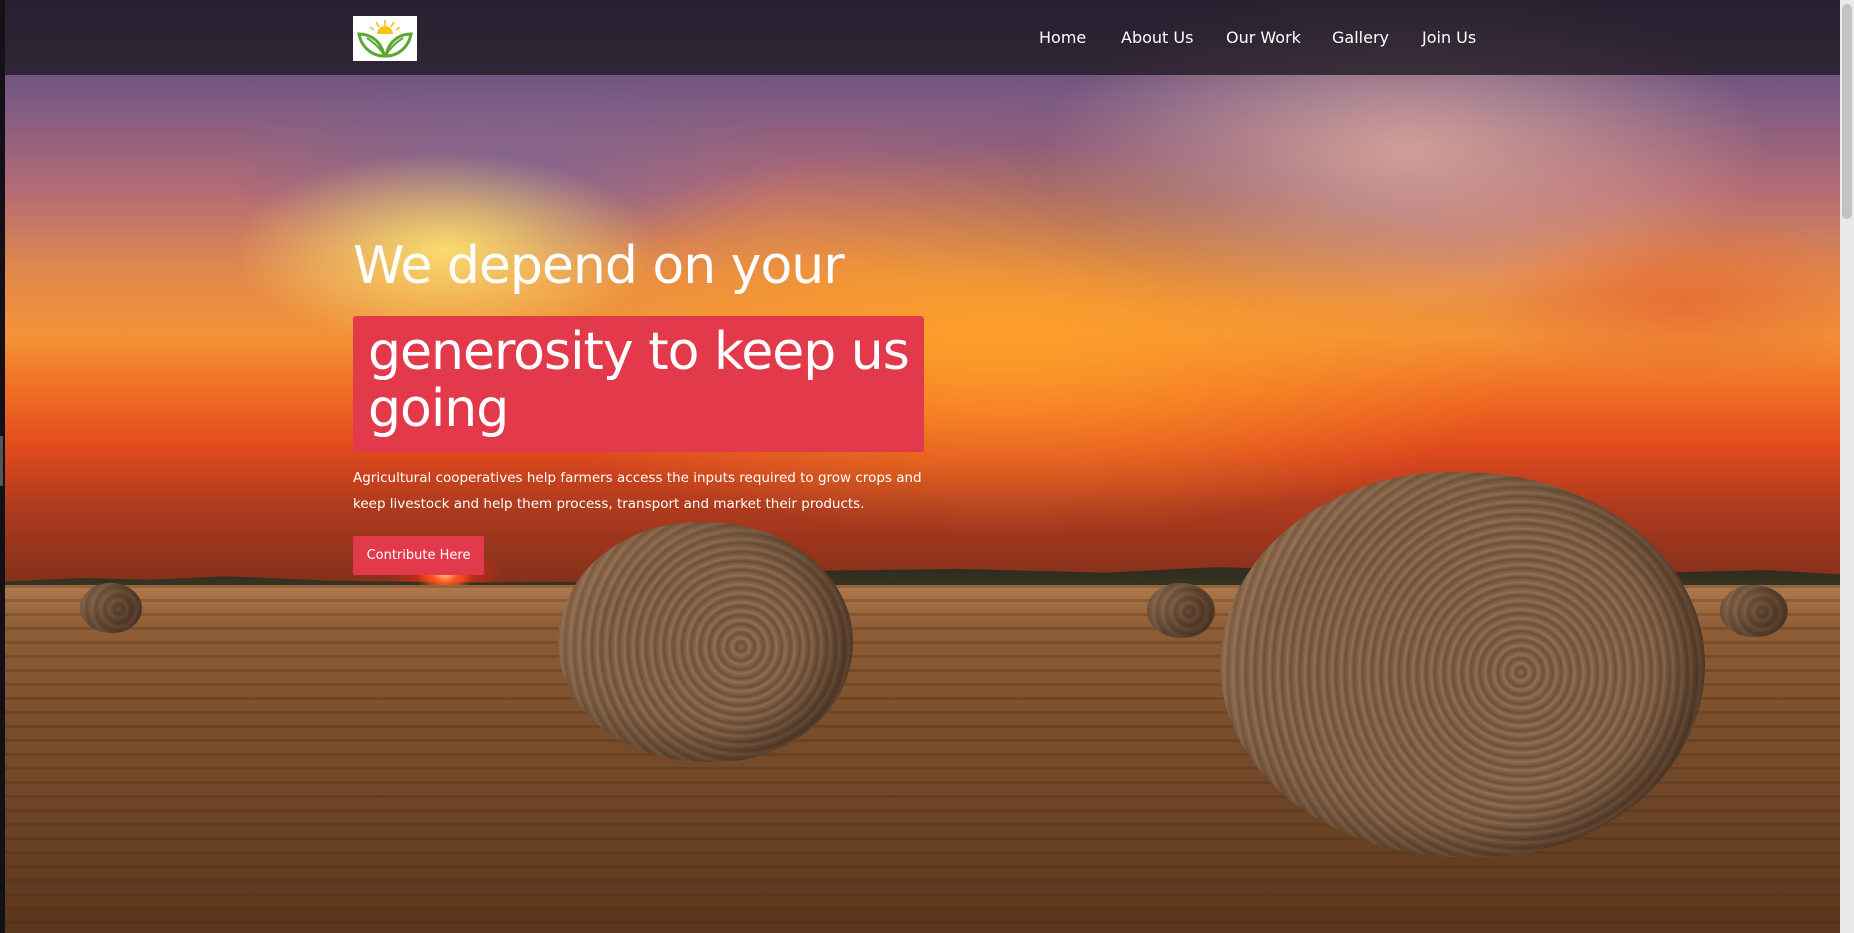 The image size is (1854, 933). Describe the element at coordinates (705, 642) in the screenshot. I see `hay-bale-medium` at that location.